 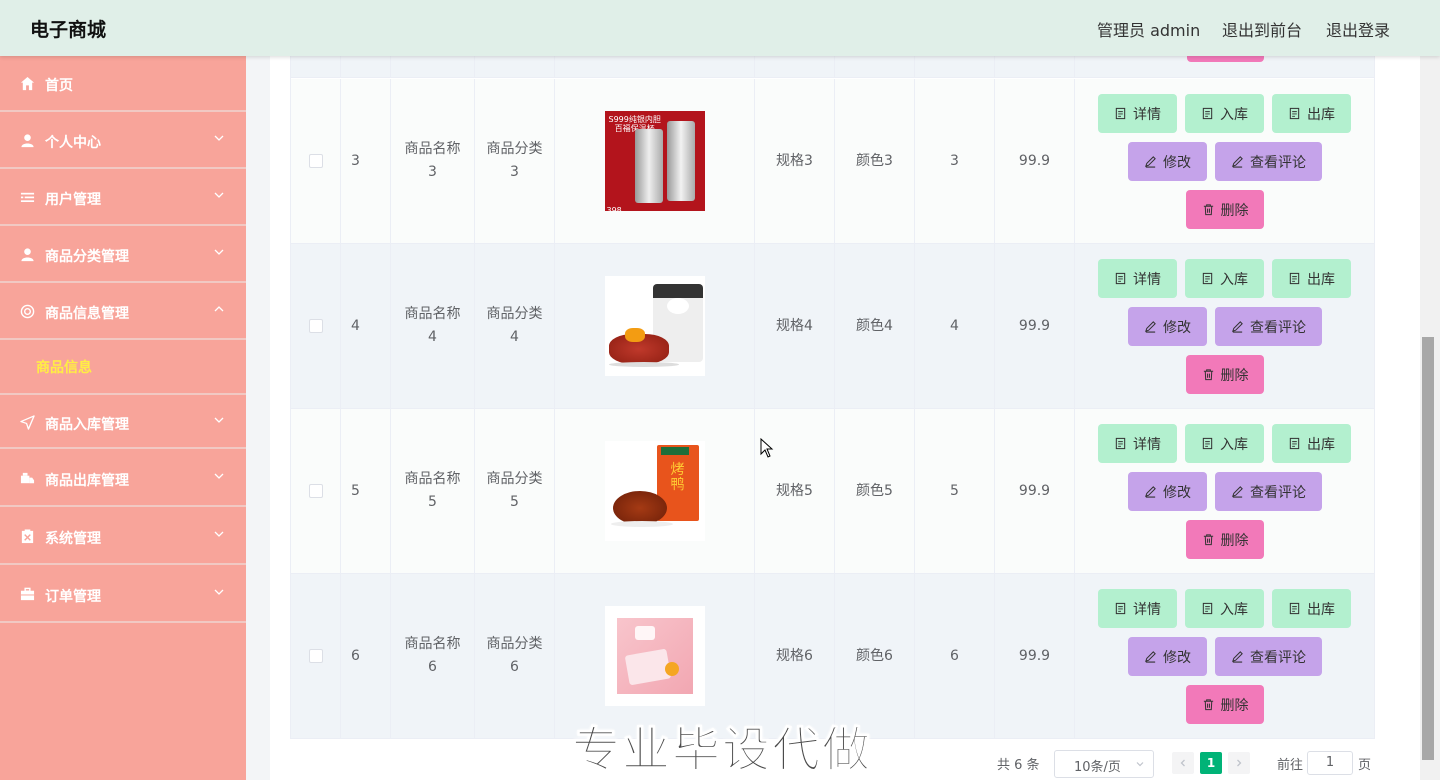 I want to click on page-size-value: 10条/页, so click(x=1097, y=767).